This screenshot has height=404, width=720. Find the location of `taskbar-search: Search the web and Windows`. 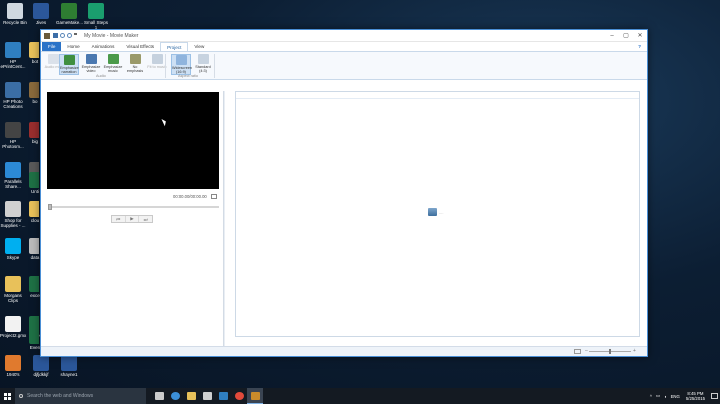

taskbar-search: Search the web and Windows is located at coordinates (80, 396).